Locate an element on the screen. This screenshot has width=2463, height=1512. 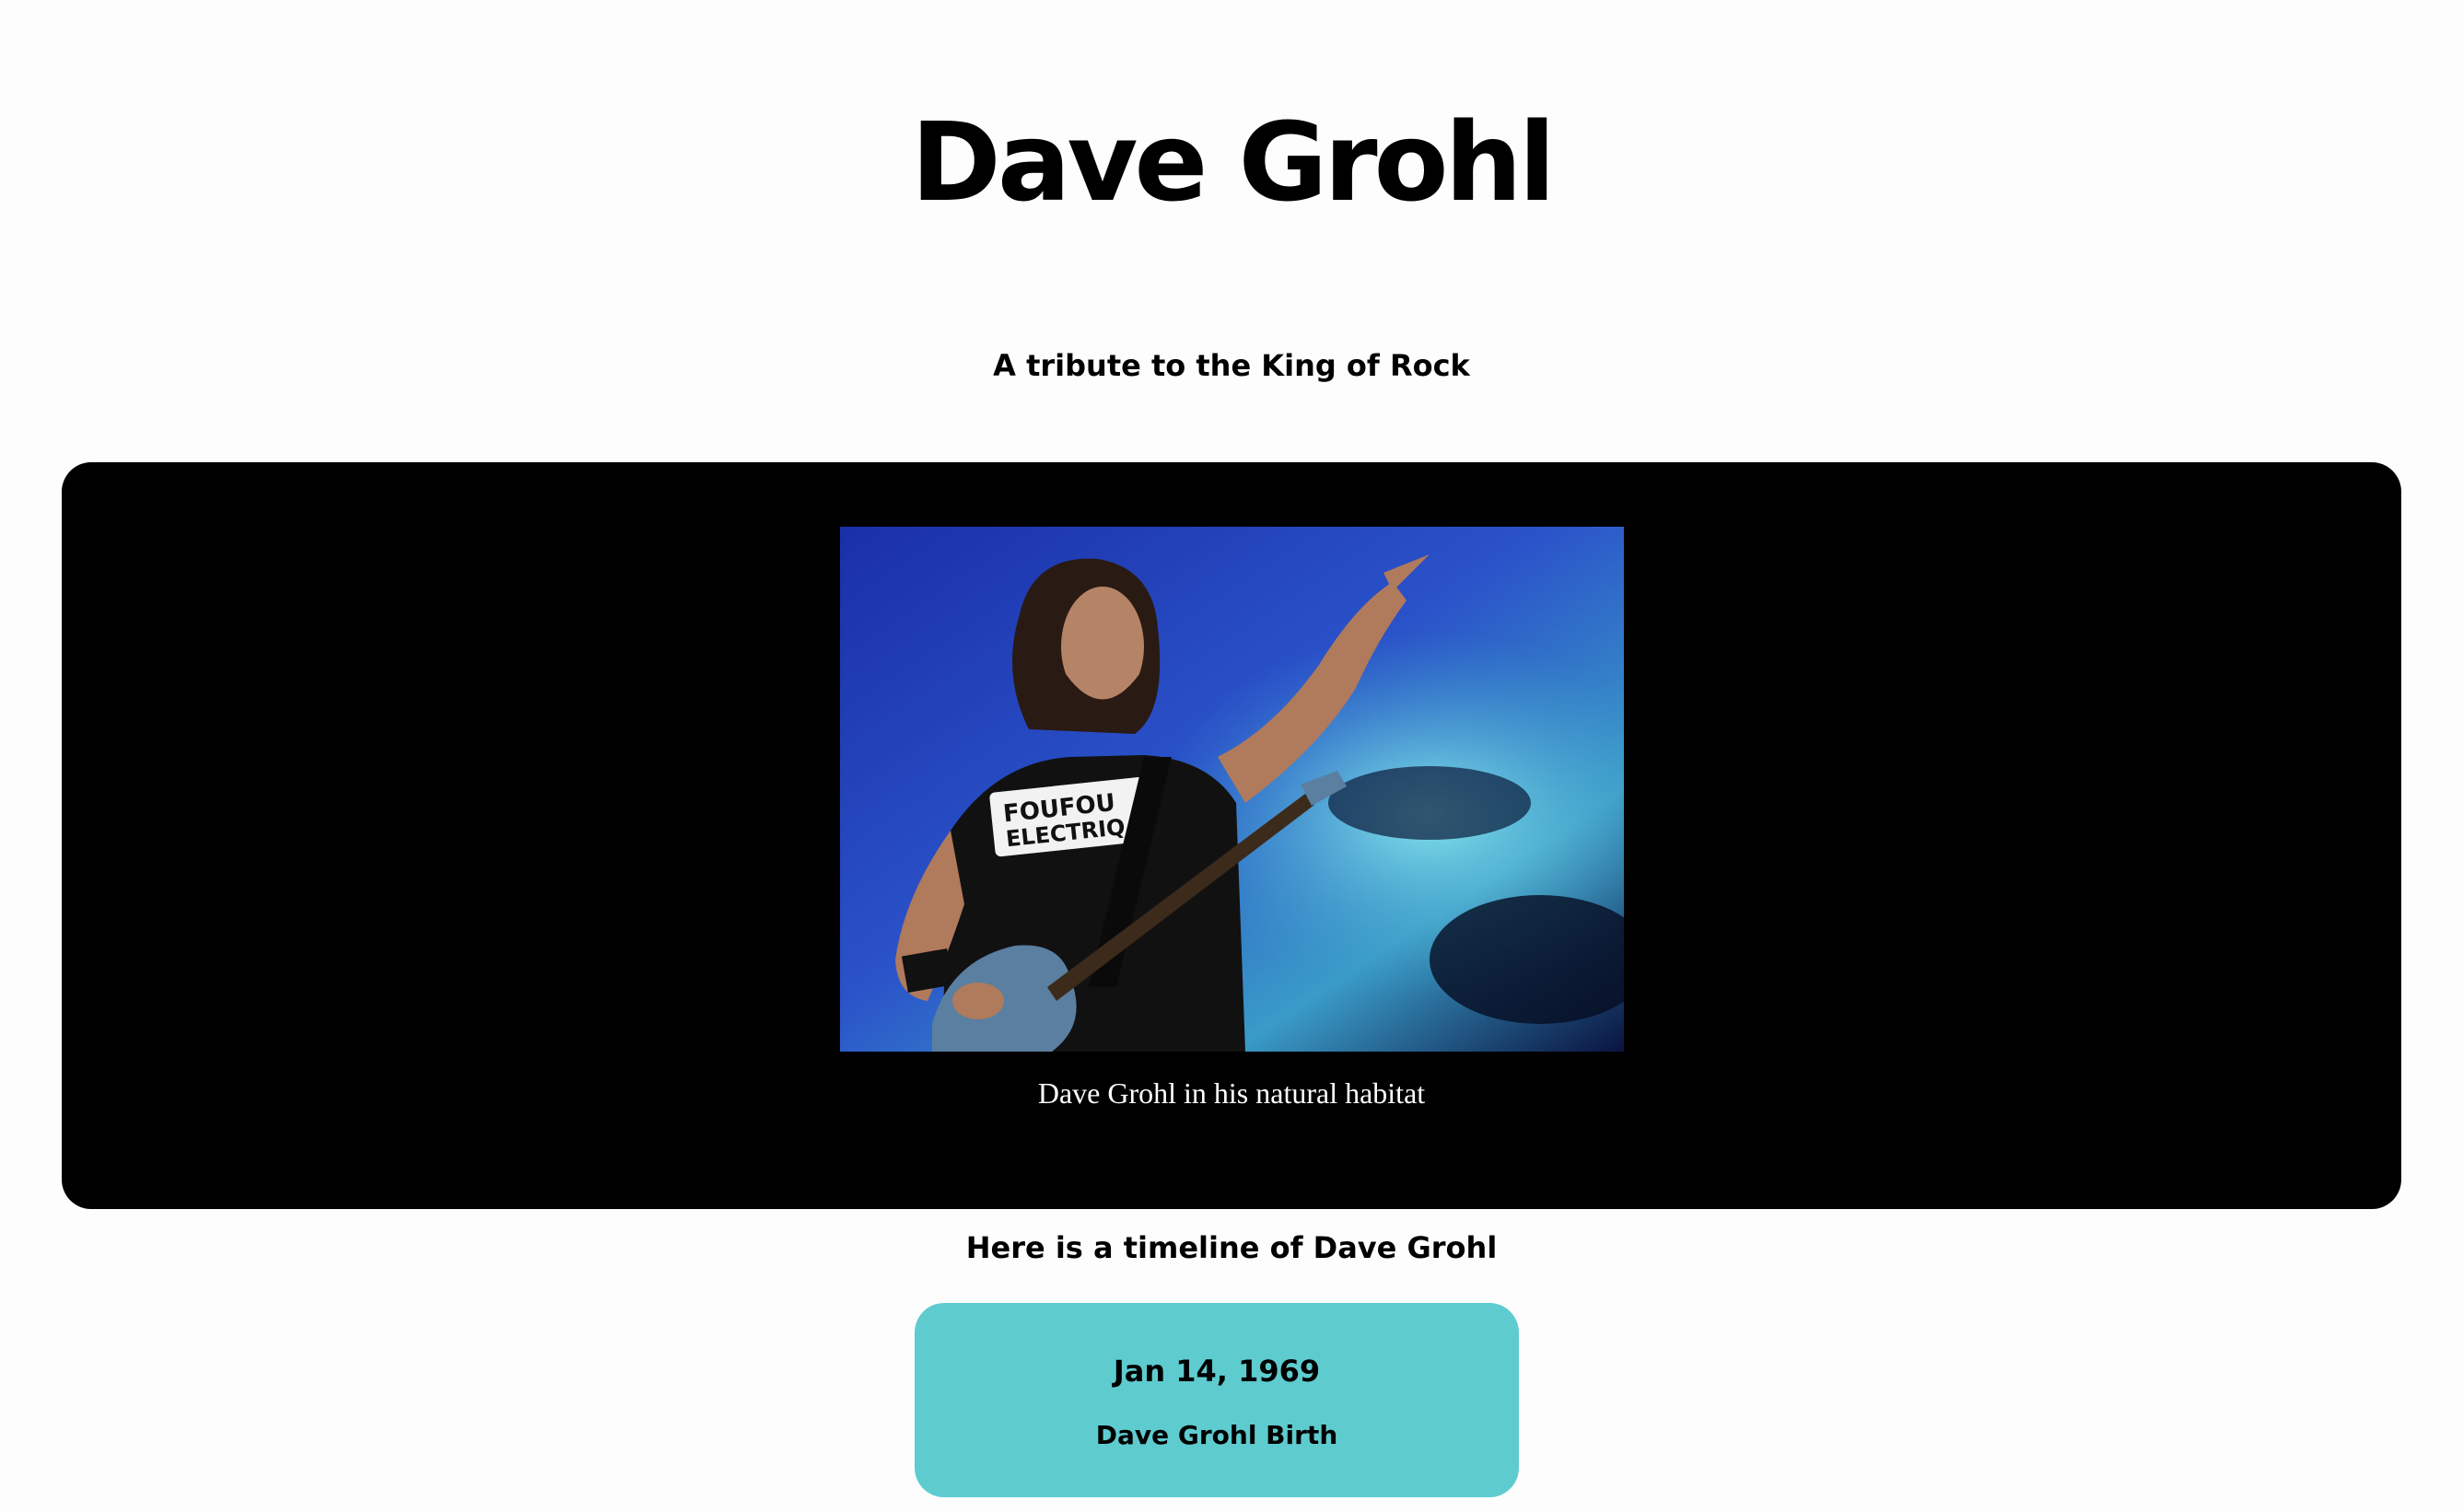
page-subtitle: A tribute to the King of Rock is located at coordinates (1231, 365).